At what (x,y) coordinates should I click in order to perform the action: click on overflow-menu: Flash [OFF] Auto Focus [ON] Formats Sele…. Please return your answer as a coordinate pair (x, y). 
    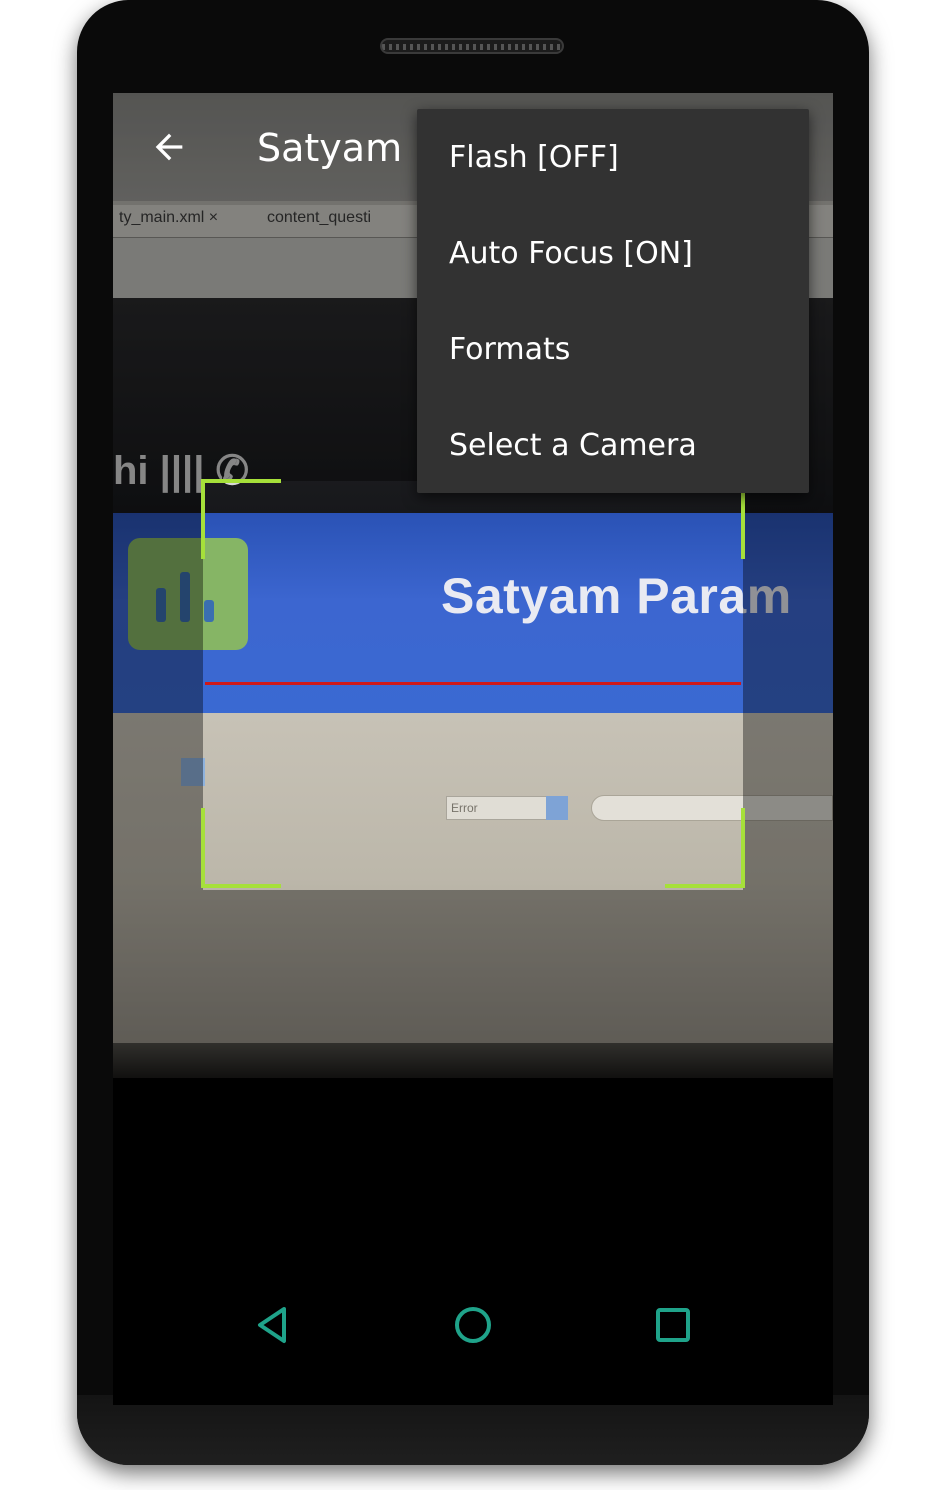
    Looking at the image, I should click on (613, 301).